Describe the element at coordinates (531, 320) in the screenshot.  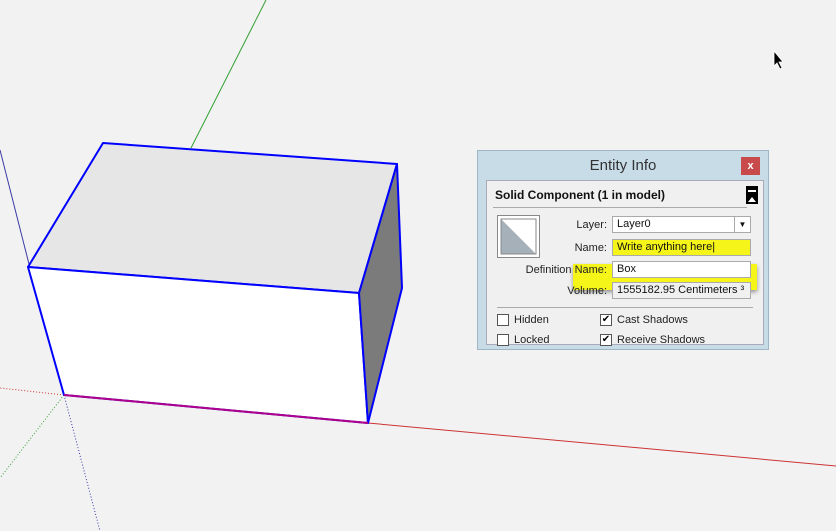
I see `hidden-label: Hidden` at that location.